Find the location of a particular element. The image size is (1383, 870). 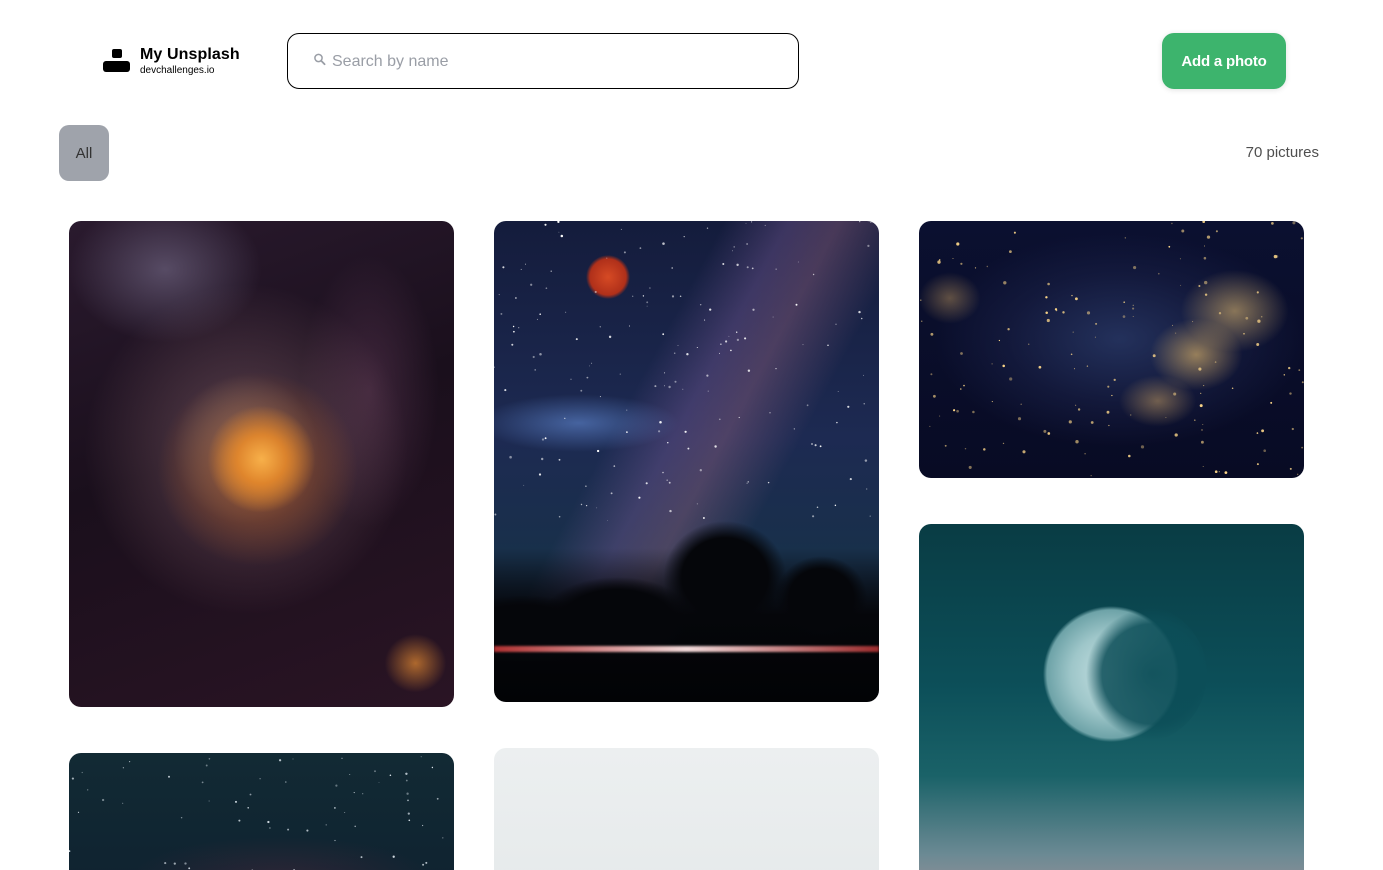

filter-all-button: All is located at coordinates (84, 153).